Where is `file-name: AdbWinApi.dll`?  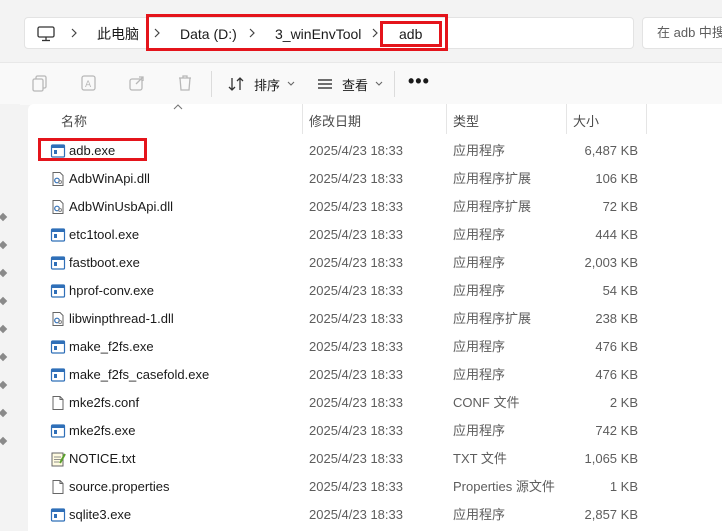 file-name: AdbWinApi.dll is located at coordinates (109, 179).